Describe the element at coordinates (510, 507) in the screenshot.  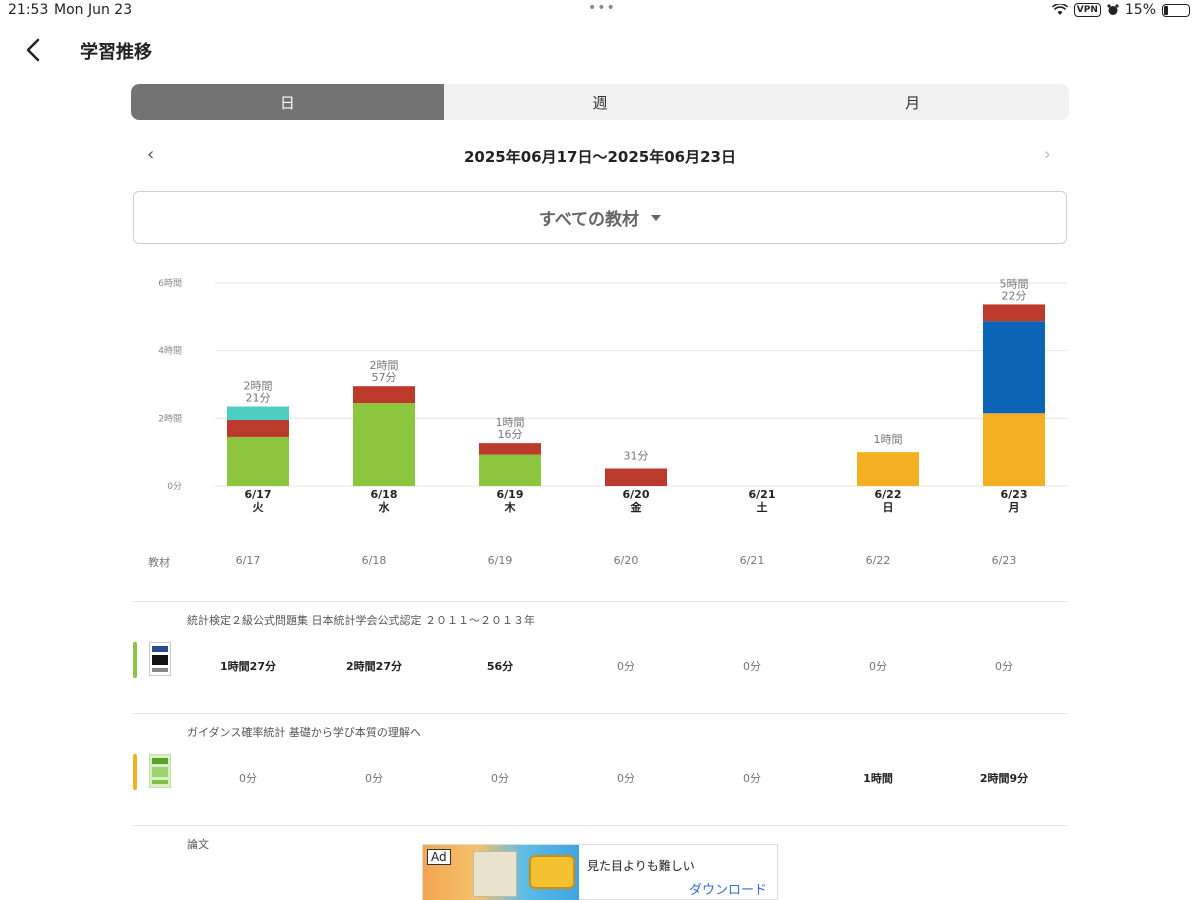
I see `x-weekday-label: 木` at that location.